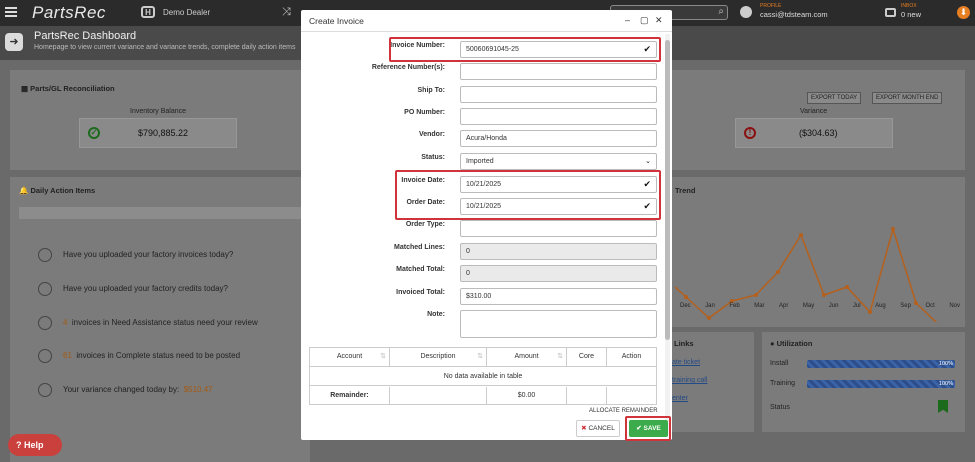 The image size is (975, 462). What do you see at coordinates (710, 306) in the screenshot?
I see `month-label: Jan` at bounding box center [710, 306].